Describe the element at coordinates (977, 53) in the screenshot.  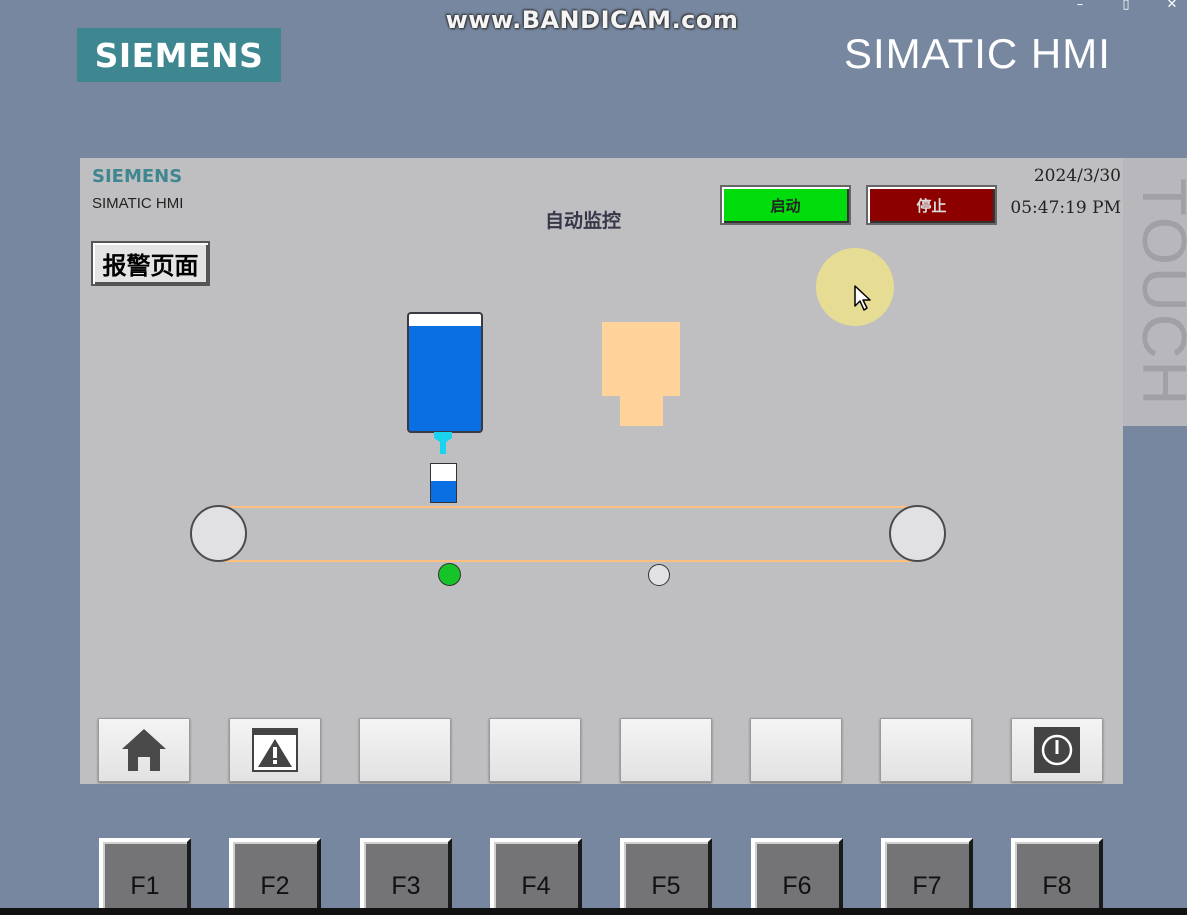
I see `device-model-label: SIMATIC HMI` at that location.